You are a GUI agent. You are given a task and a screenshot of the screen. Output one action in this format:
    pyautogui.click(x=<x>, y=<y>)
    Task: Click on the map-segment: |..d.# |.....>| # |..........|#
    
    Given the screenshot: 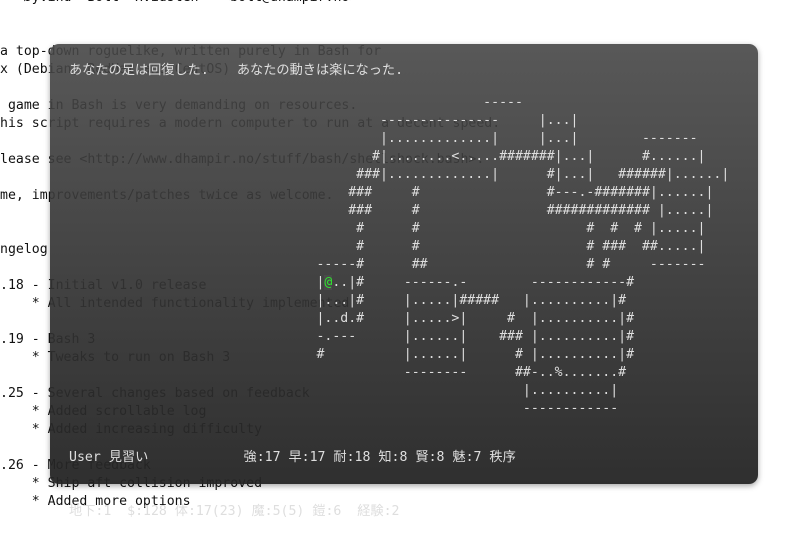 What is the action you would take?
    pyautogui.click(x=440, y=318)
    